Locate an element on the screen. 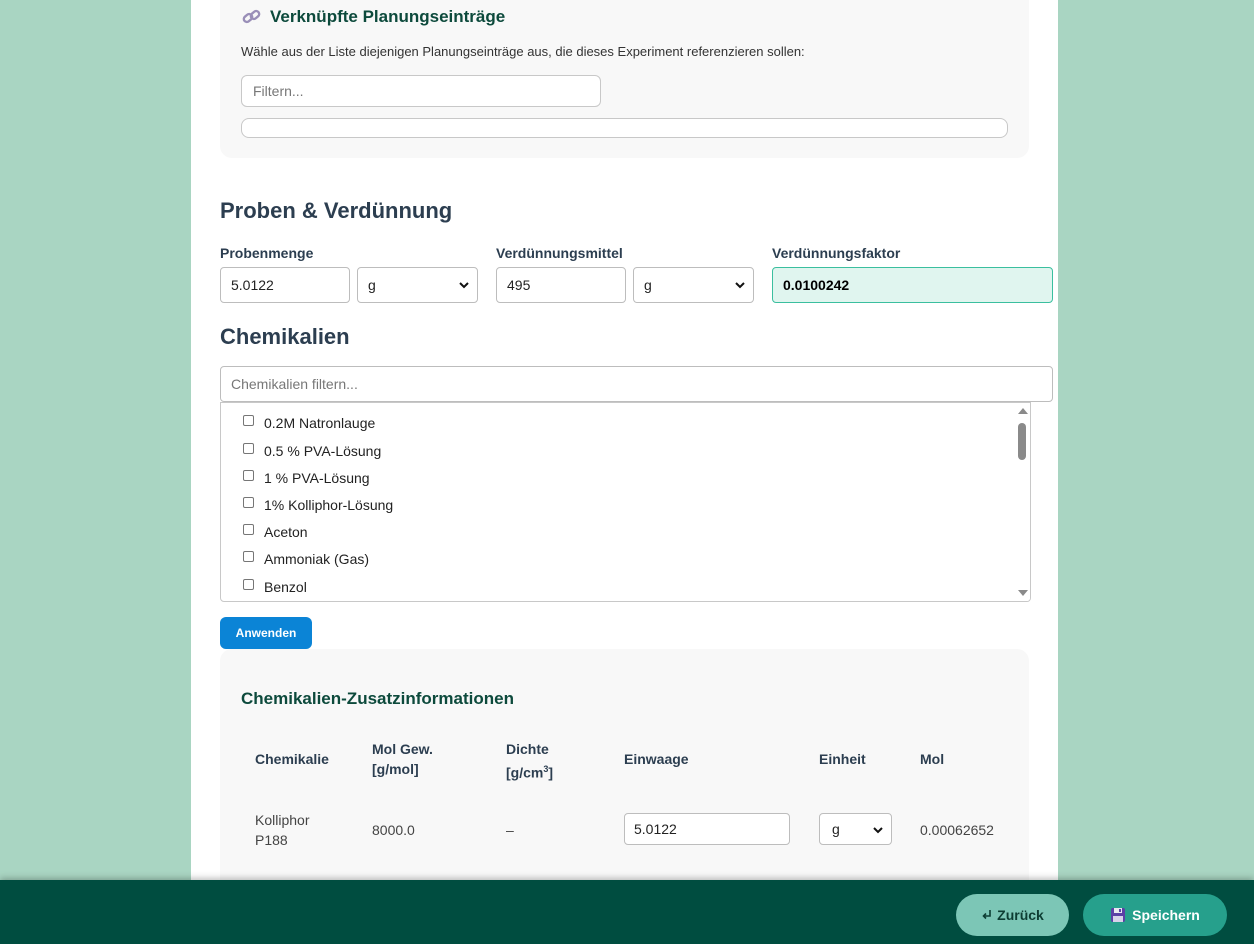 The image size is (1254, 944). list-item: 0.5 % PVA-Lösung is located at coordinates (312, 451).